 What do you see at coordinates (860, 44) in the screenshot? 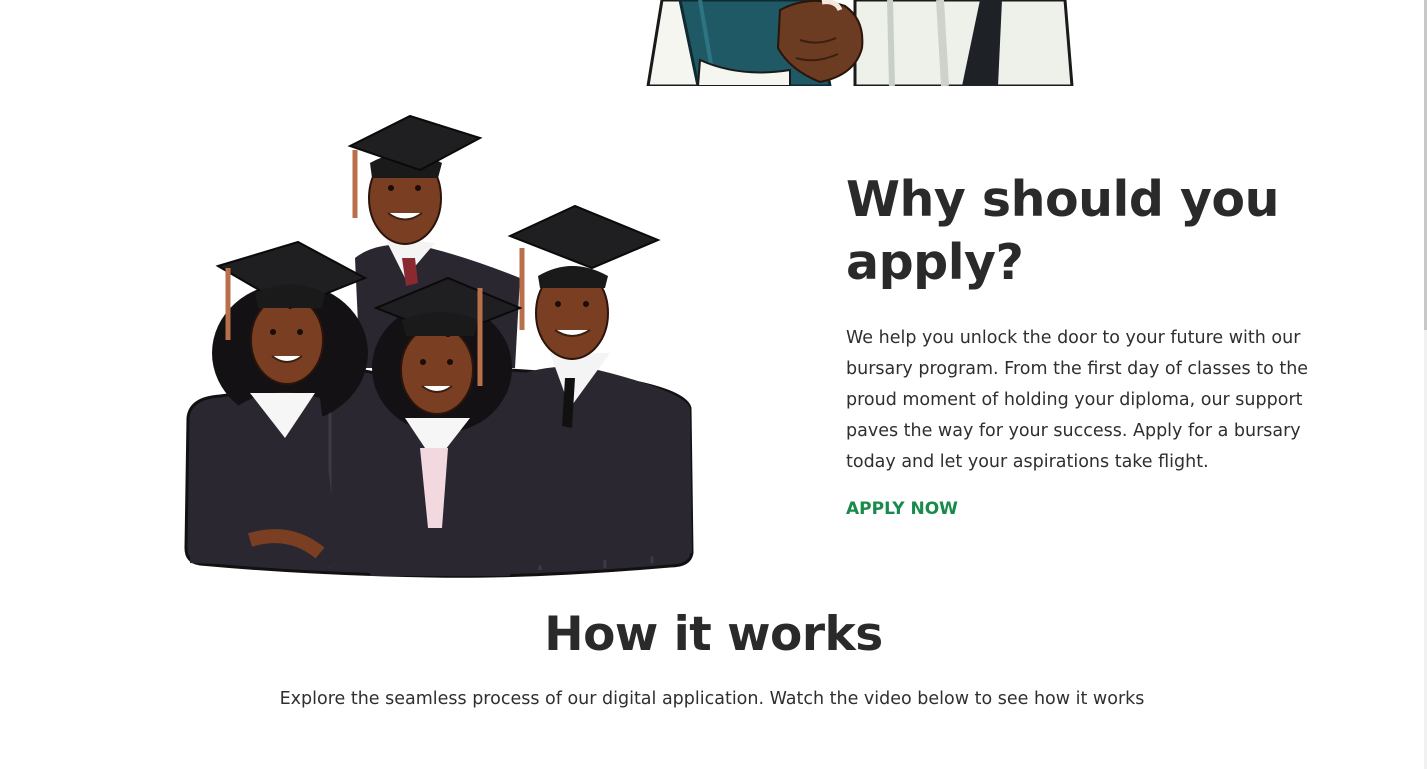
I see `student-illustration-top` at bounding box center [860, 44].